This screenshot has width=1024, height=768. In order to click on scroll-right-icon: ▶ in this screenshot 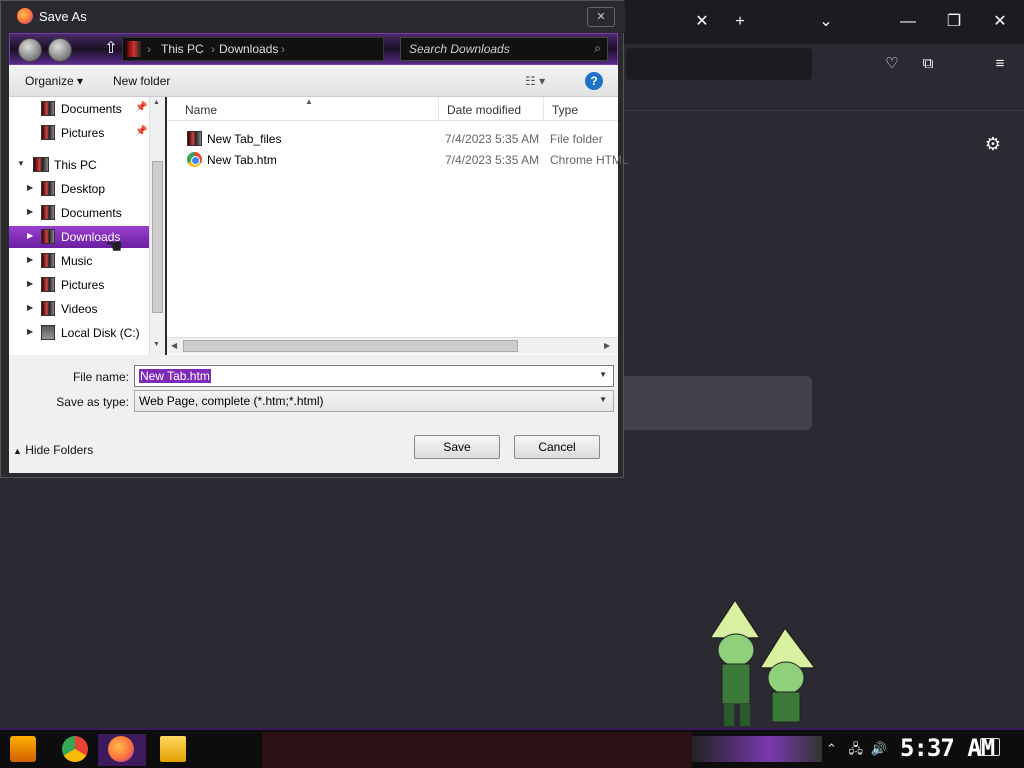, I will do `click(607, 345)`.